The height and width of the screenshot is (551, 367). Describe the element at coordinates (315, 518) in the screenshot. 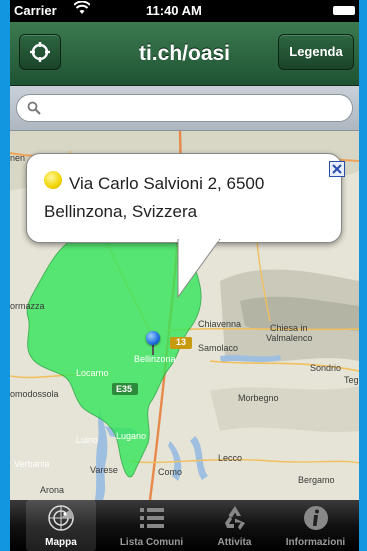

I see `info-icon` at that location.